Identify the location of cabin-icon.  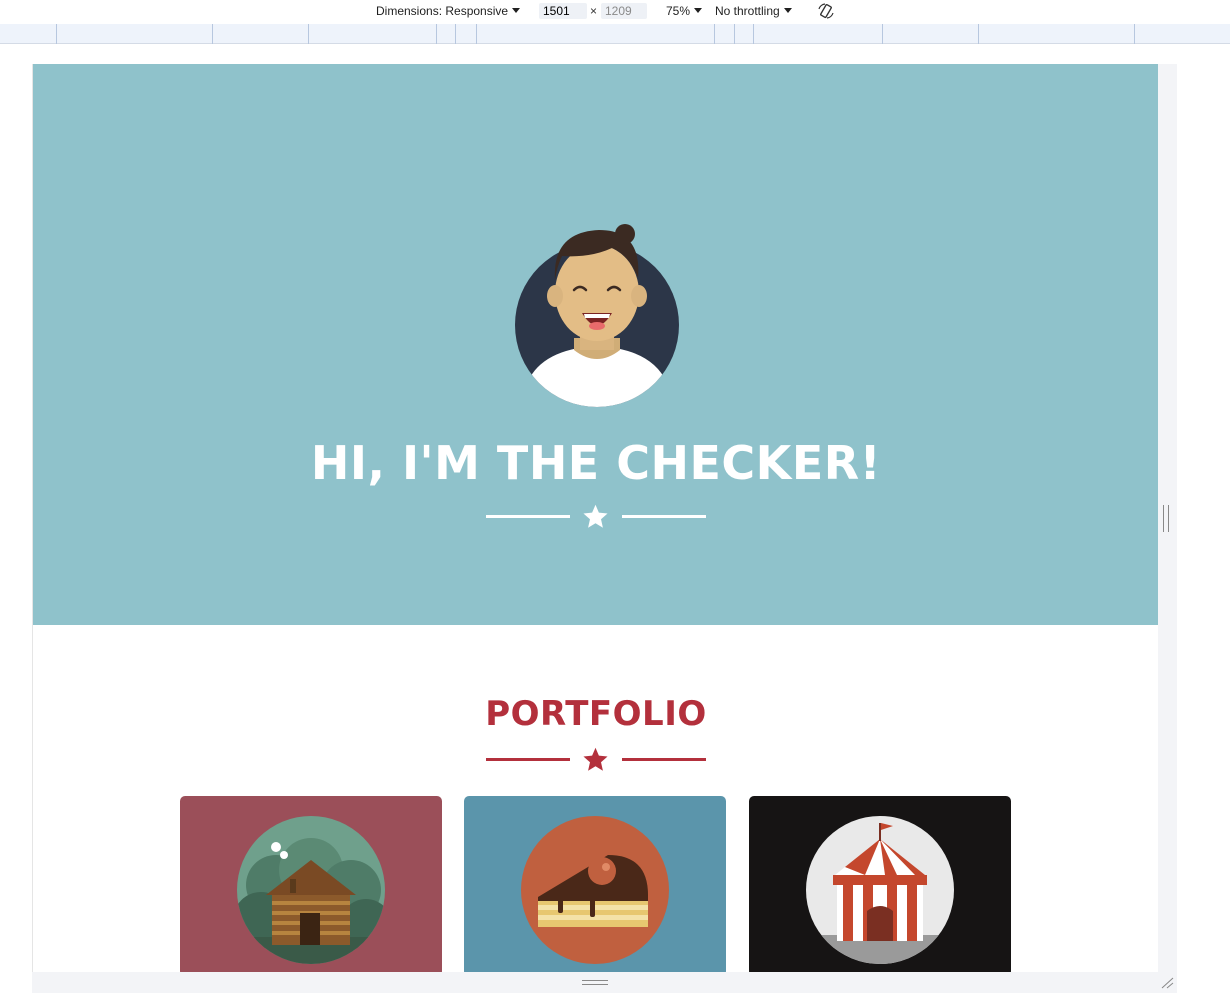
(311, 890).